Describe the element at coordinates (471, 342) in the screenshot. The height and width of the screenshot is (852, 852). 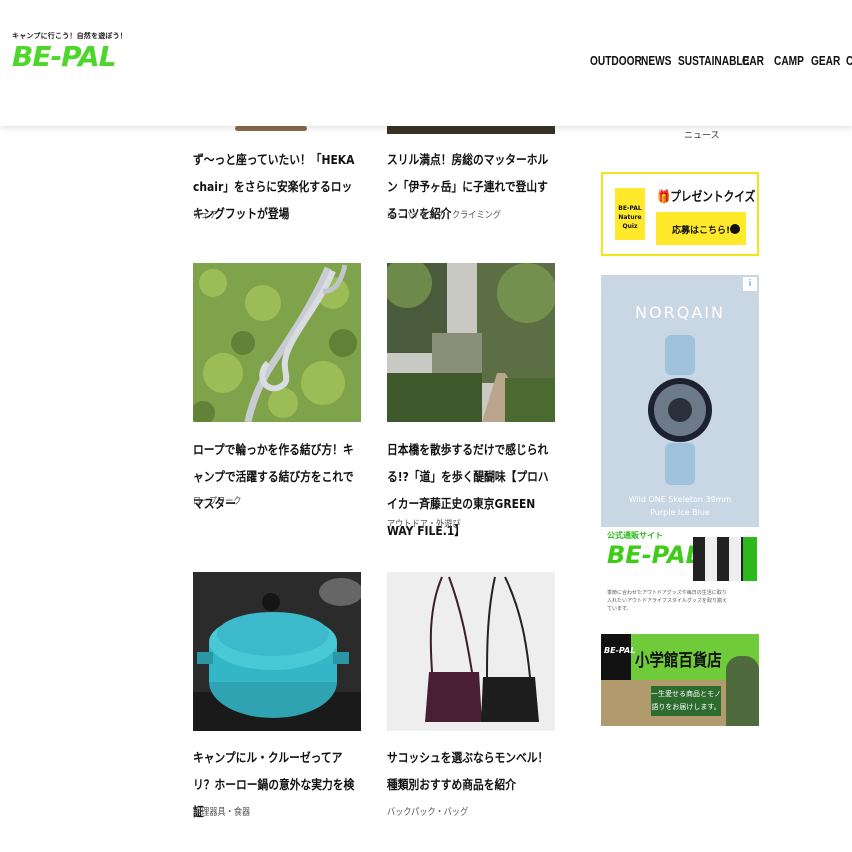
I see `article-thumbnail-path` at that location.